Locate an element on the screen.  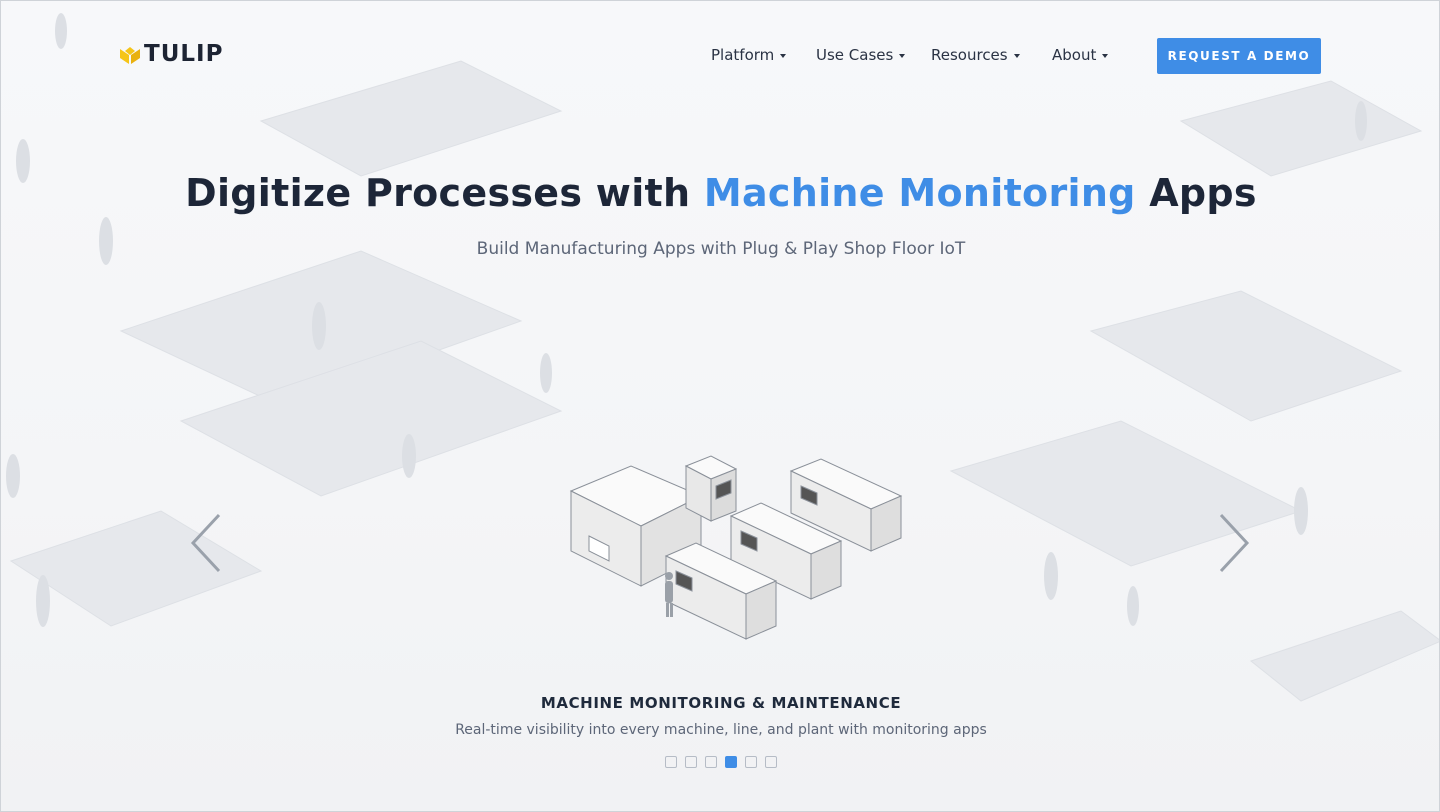
logo: TULIP is located at coordinates (171, 54).